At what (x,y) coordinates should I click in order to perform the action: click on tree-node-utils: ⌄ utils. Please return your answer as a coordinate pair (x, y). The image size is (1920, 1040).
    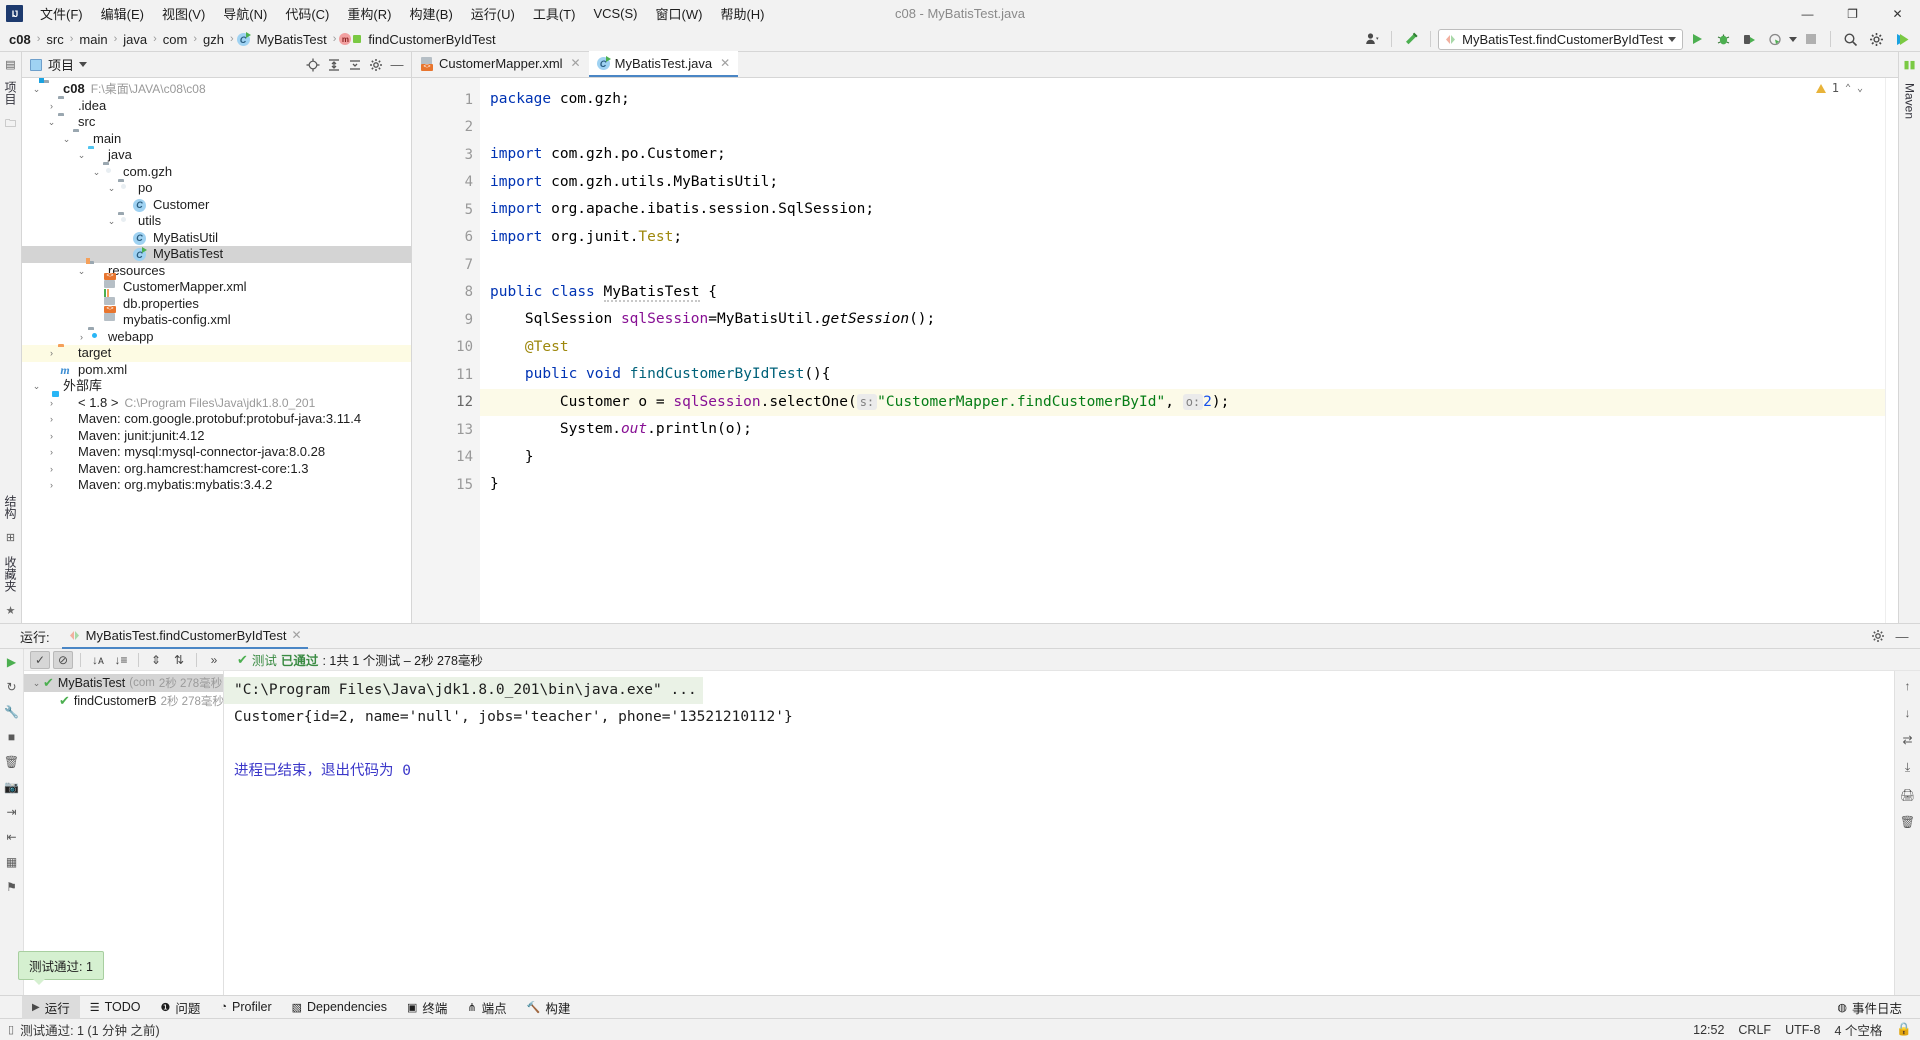
    Looking at the image, I should click on (216, 221).